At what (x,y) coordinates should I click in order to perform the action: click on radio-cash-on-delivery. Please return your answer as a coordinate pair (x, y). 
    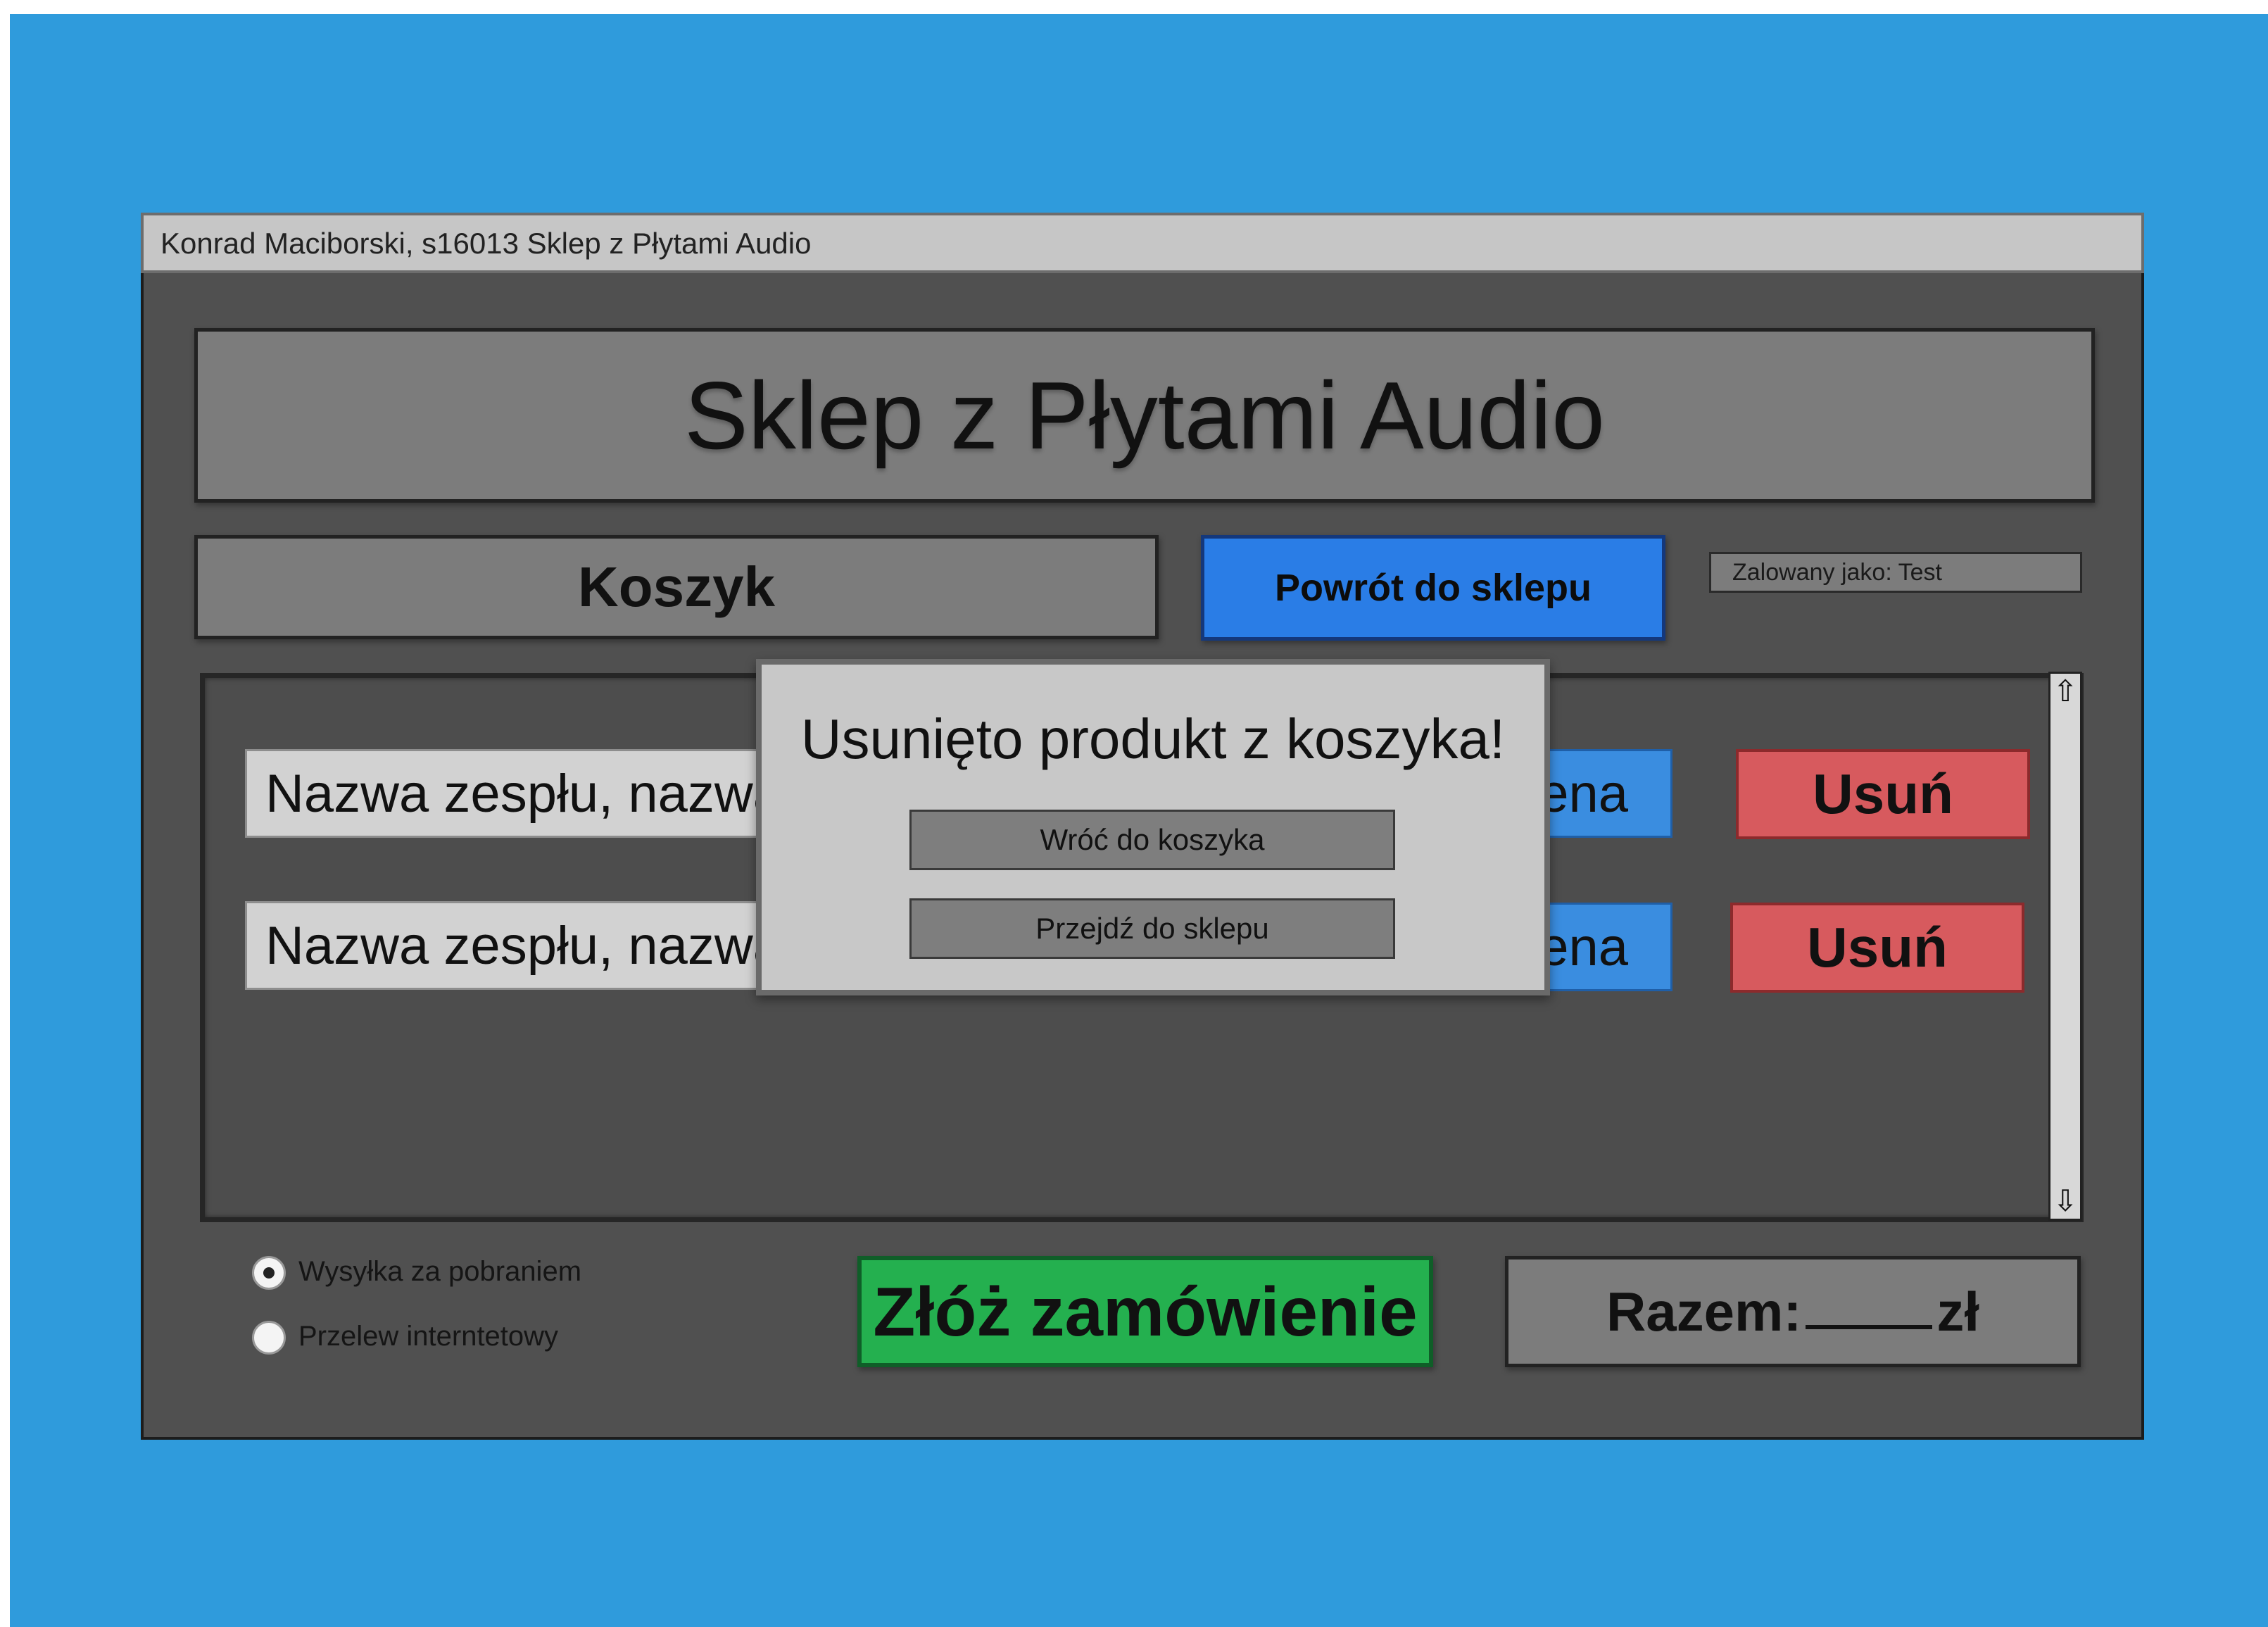
    Looking at the image, I should click on (269, 1273).